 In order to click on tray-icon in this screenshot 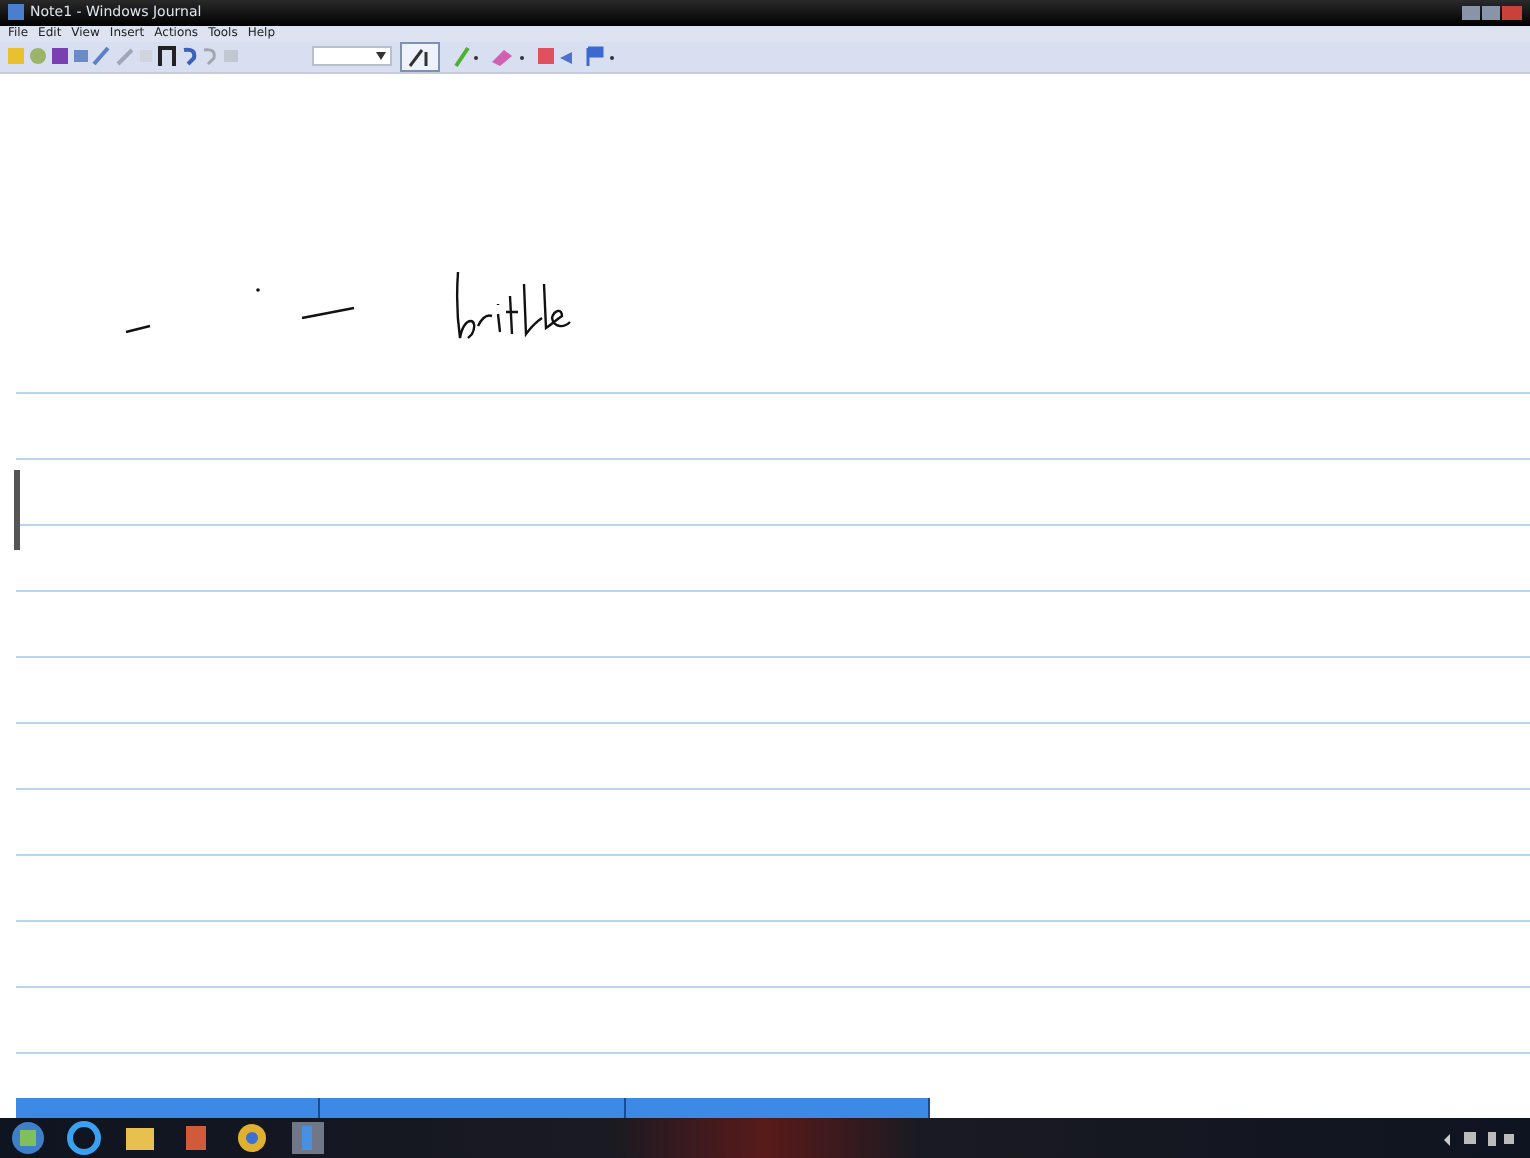, I will do `click(1480, 1137)`.